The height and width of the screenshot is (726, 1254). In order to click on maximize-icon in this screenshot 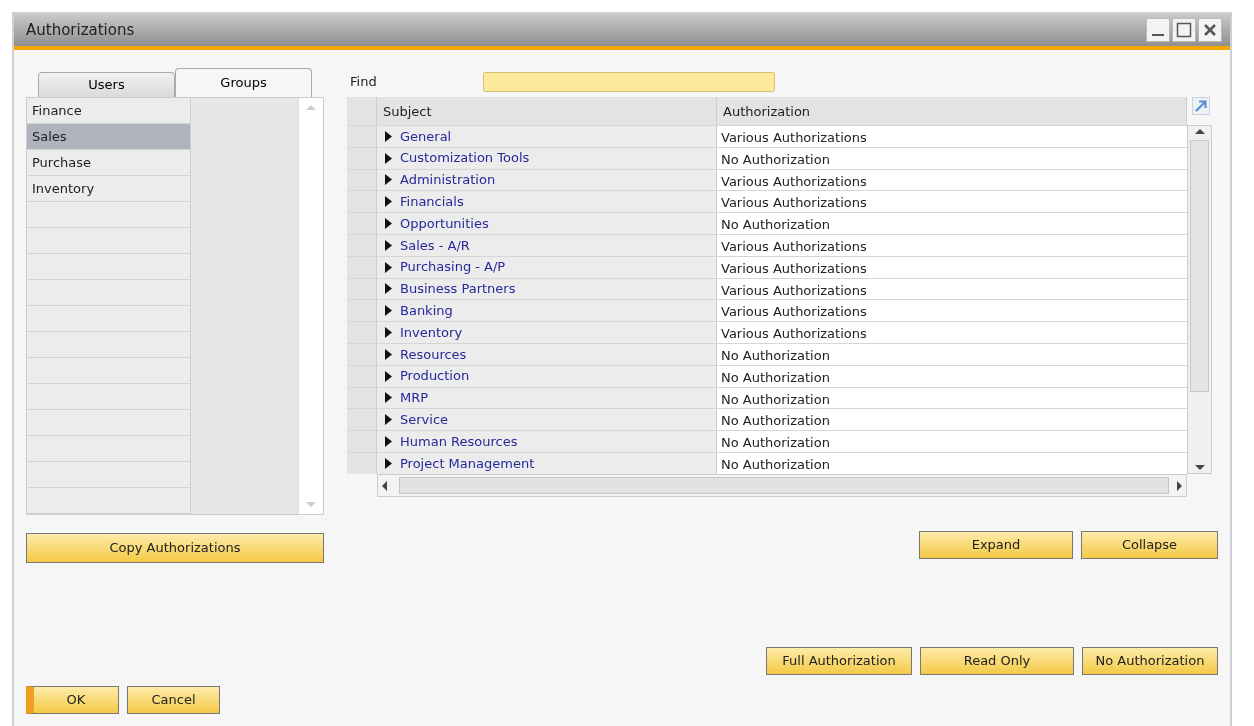, I will do `click(1184, 30)`.